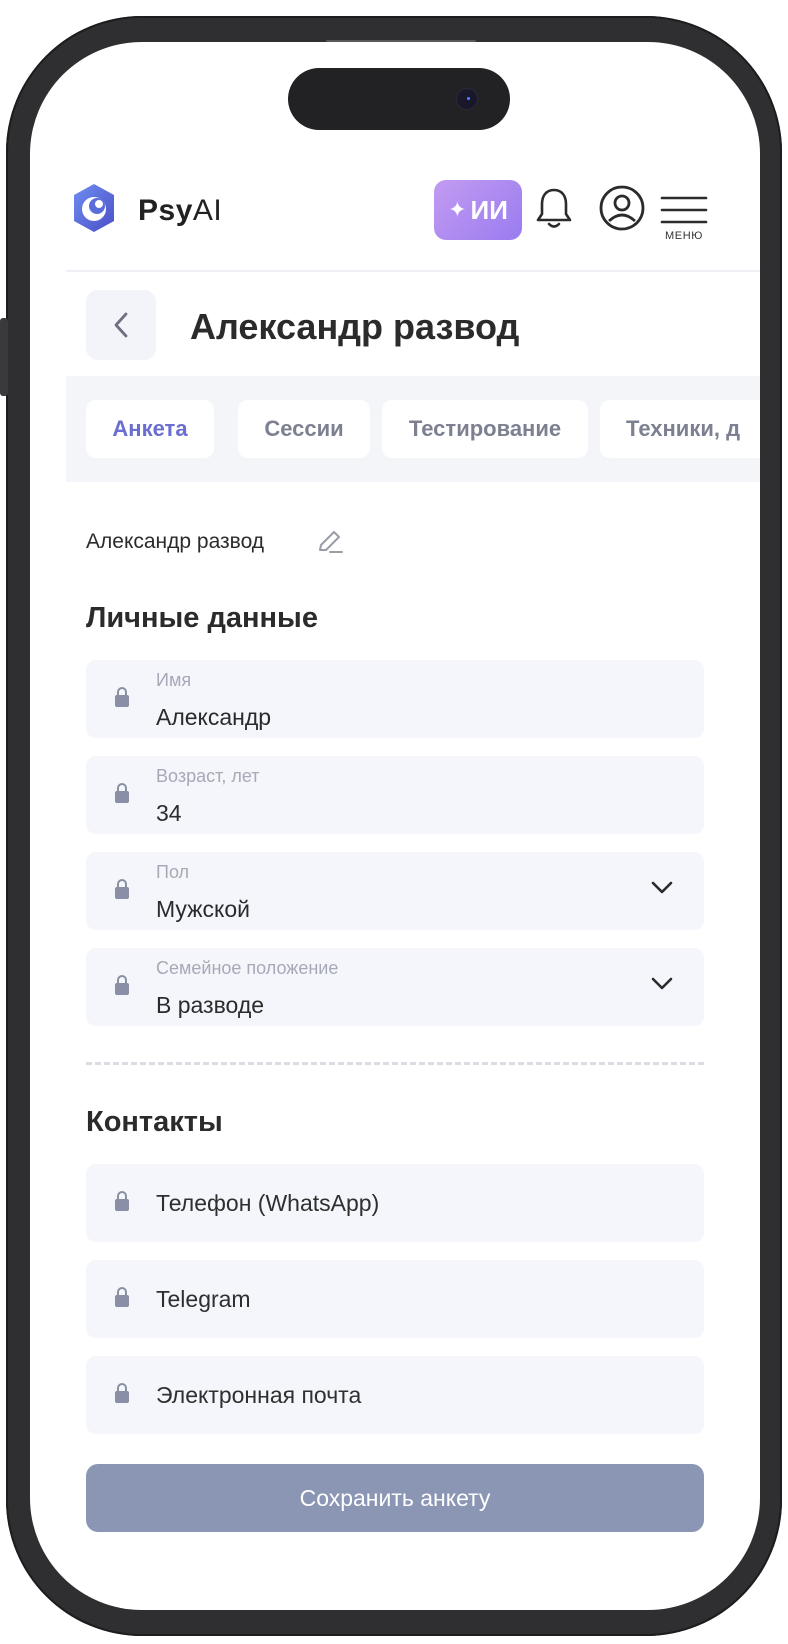 This screenshot has width=788, height=1644. I want to click on tab-anketa: Анкета, so click(150, 429).